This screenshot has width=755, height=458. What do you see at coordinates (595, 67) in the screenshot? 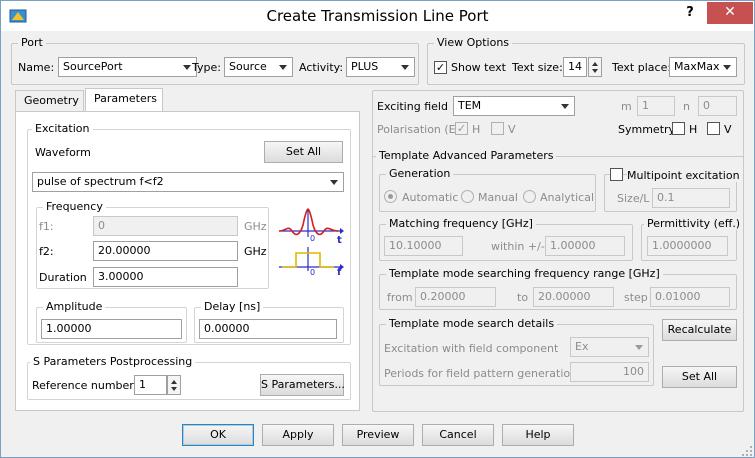
I see `text-size-spinner` at bounding box center [595, 67].